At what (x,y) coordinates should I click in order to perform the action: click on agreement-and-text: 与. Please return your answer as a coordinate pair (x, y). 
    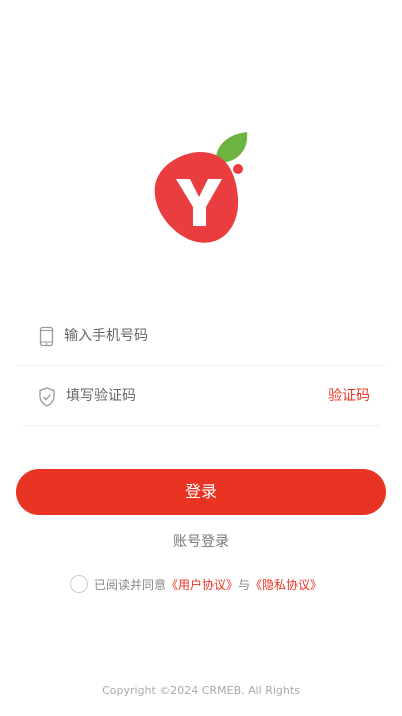
    Looking at the image, I should click on (244, 584).